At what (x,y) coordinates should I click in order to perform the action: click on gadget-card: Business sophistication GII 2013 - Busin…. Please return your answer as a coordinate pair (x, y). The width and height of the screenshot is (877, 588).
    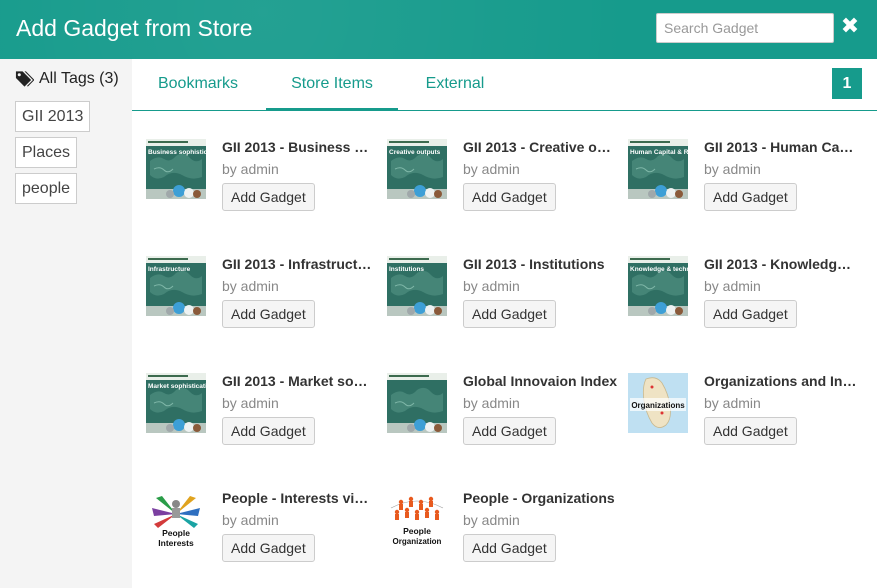
    Looking at the image, I should click on (261, 184).